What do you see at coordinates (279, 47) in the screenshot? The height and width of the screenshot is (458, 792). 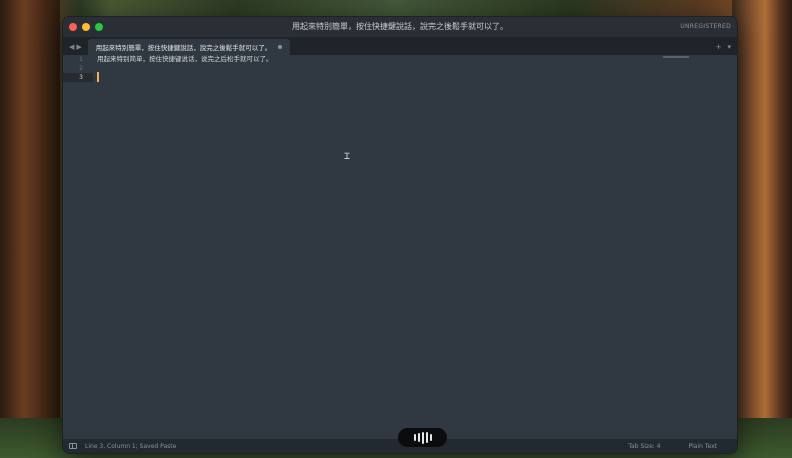 I see `unsaved-dot-icon` at bounding box center [279, 47].